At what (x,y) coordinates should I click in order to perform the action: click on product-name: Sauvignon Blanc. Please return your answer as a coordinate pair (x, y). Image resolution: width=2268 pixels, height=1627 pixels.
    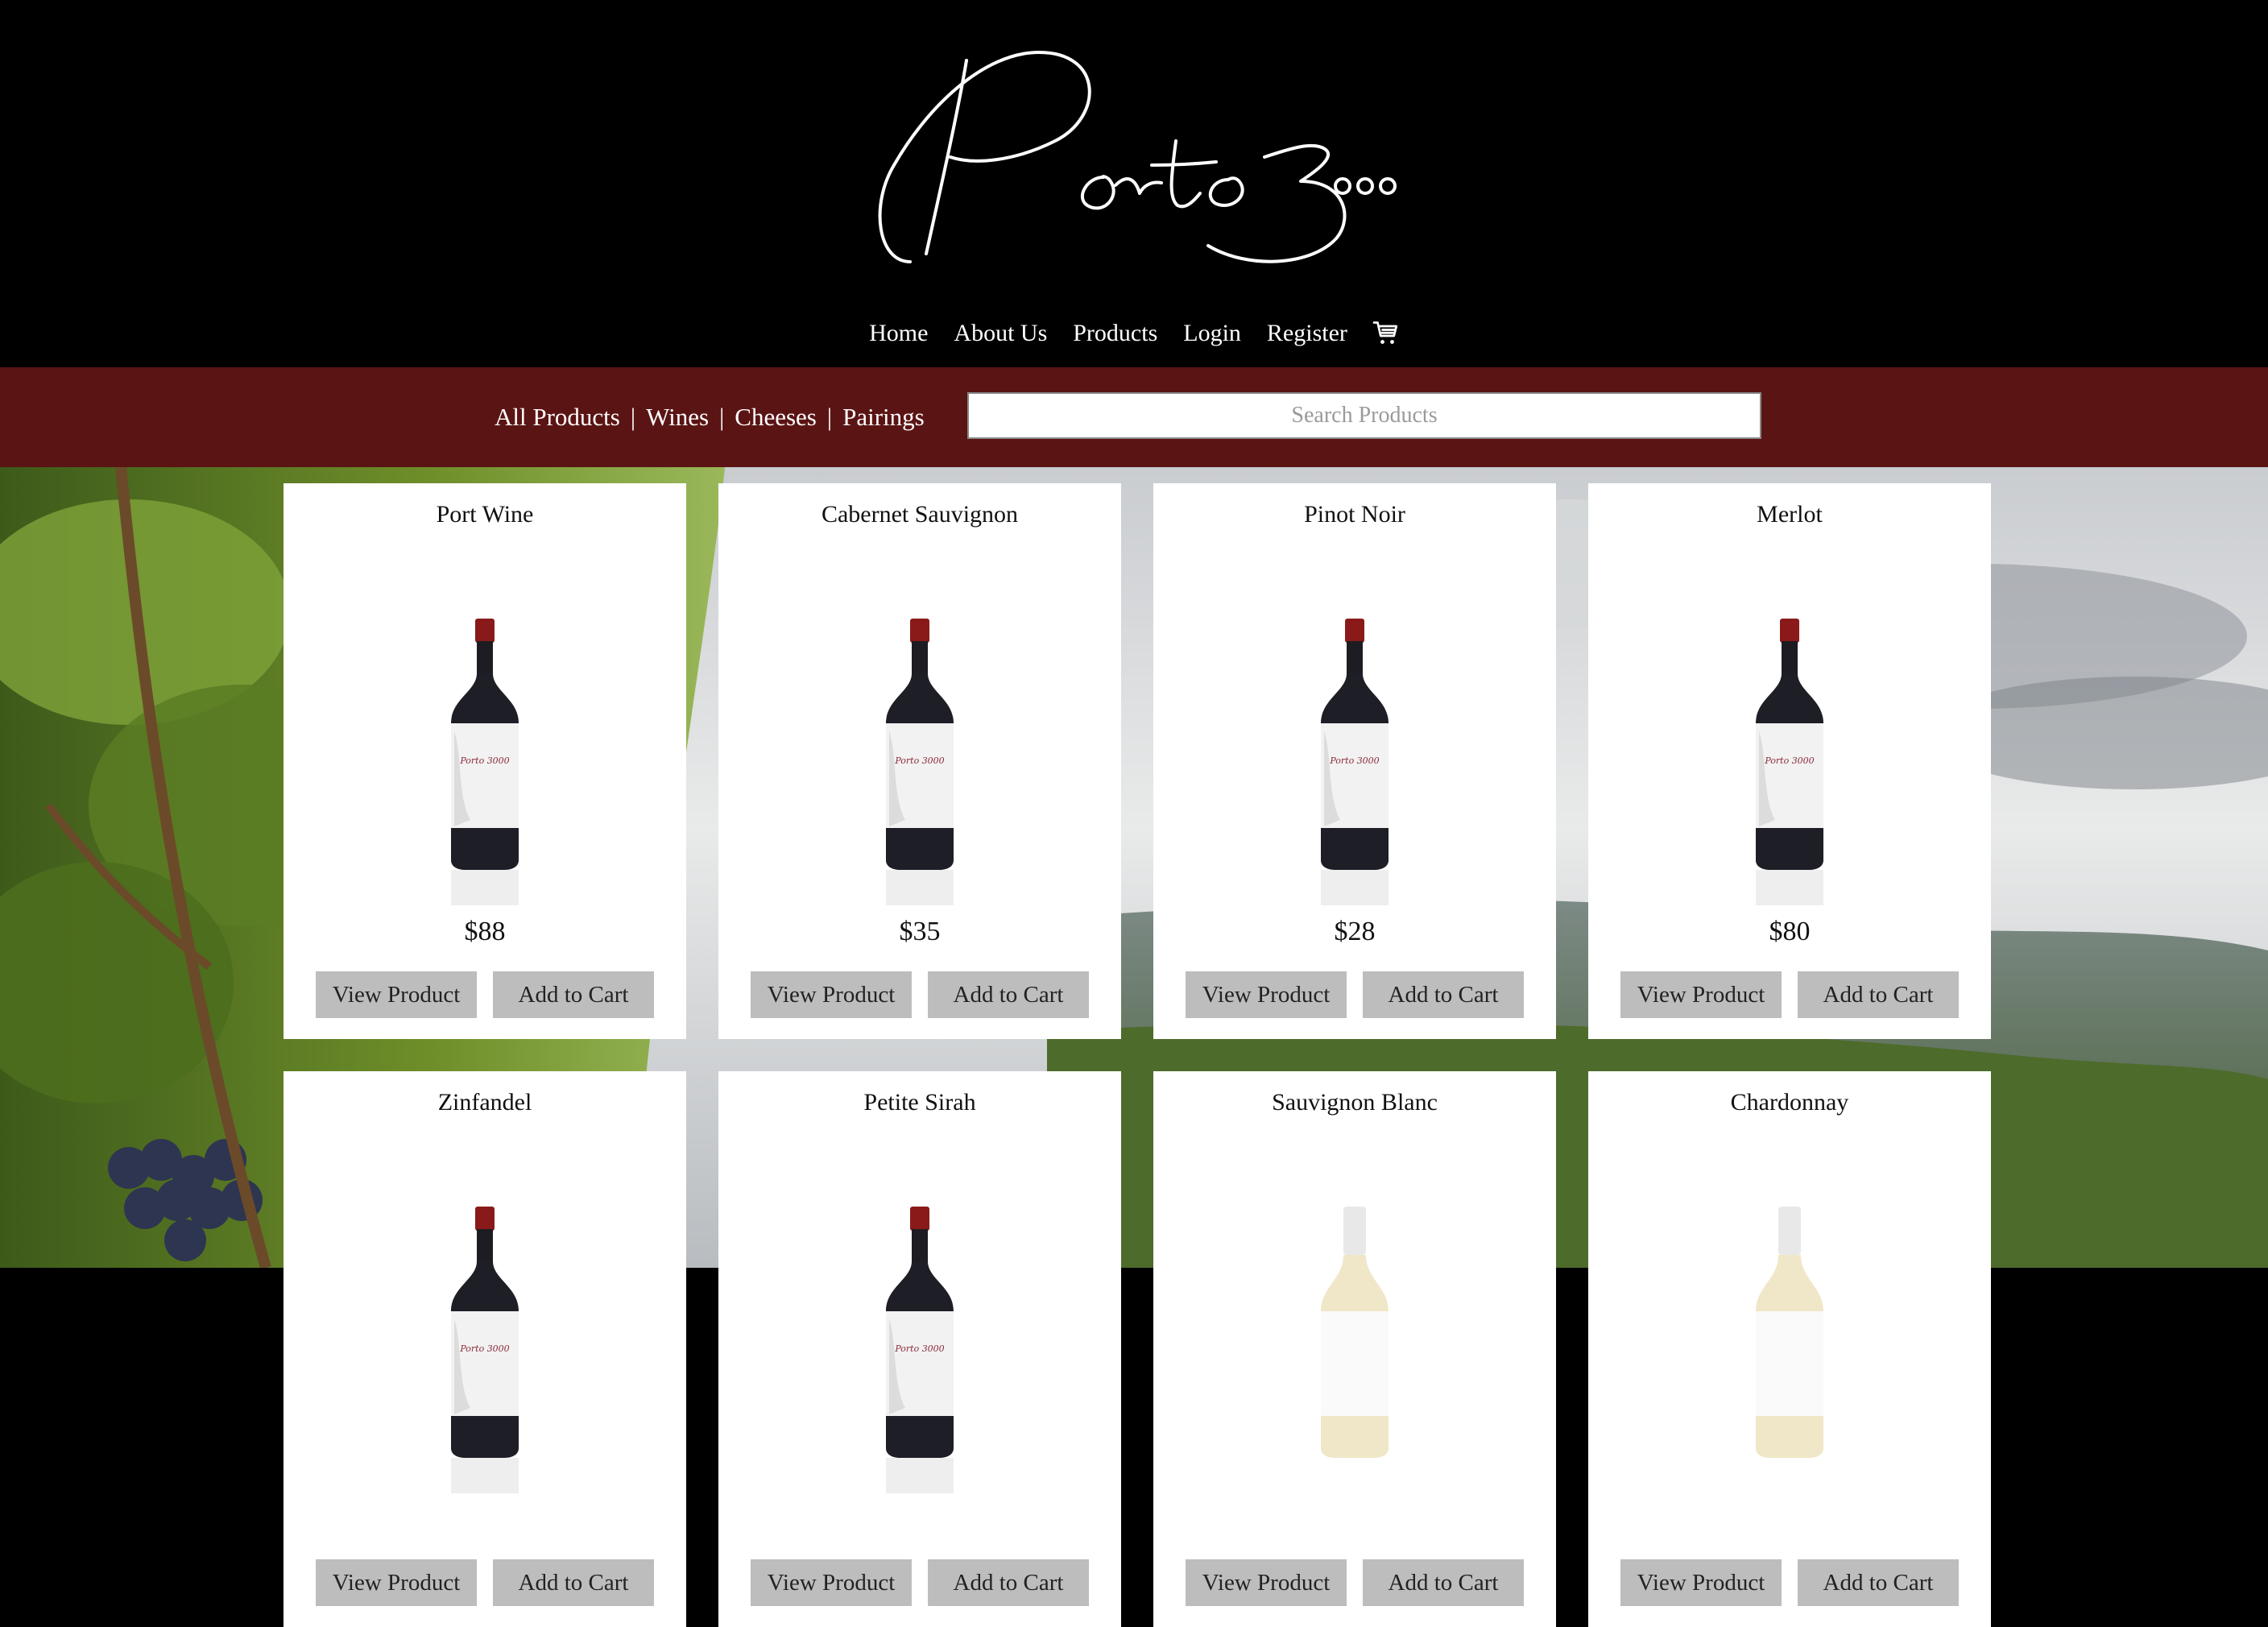
    Looking at the image, I should click on (1355, 1103).